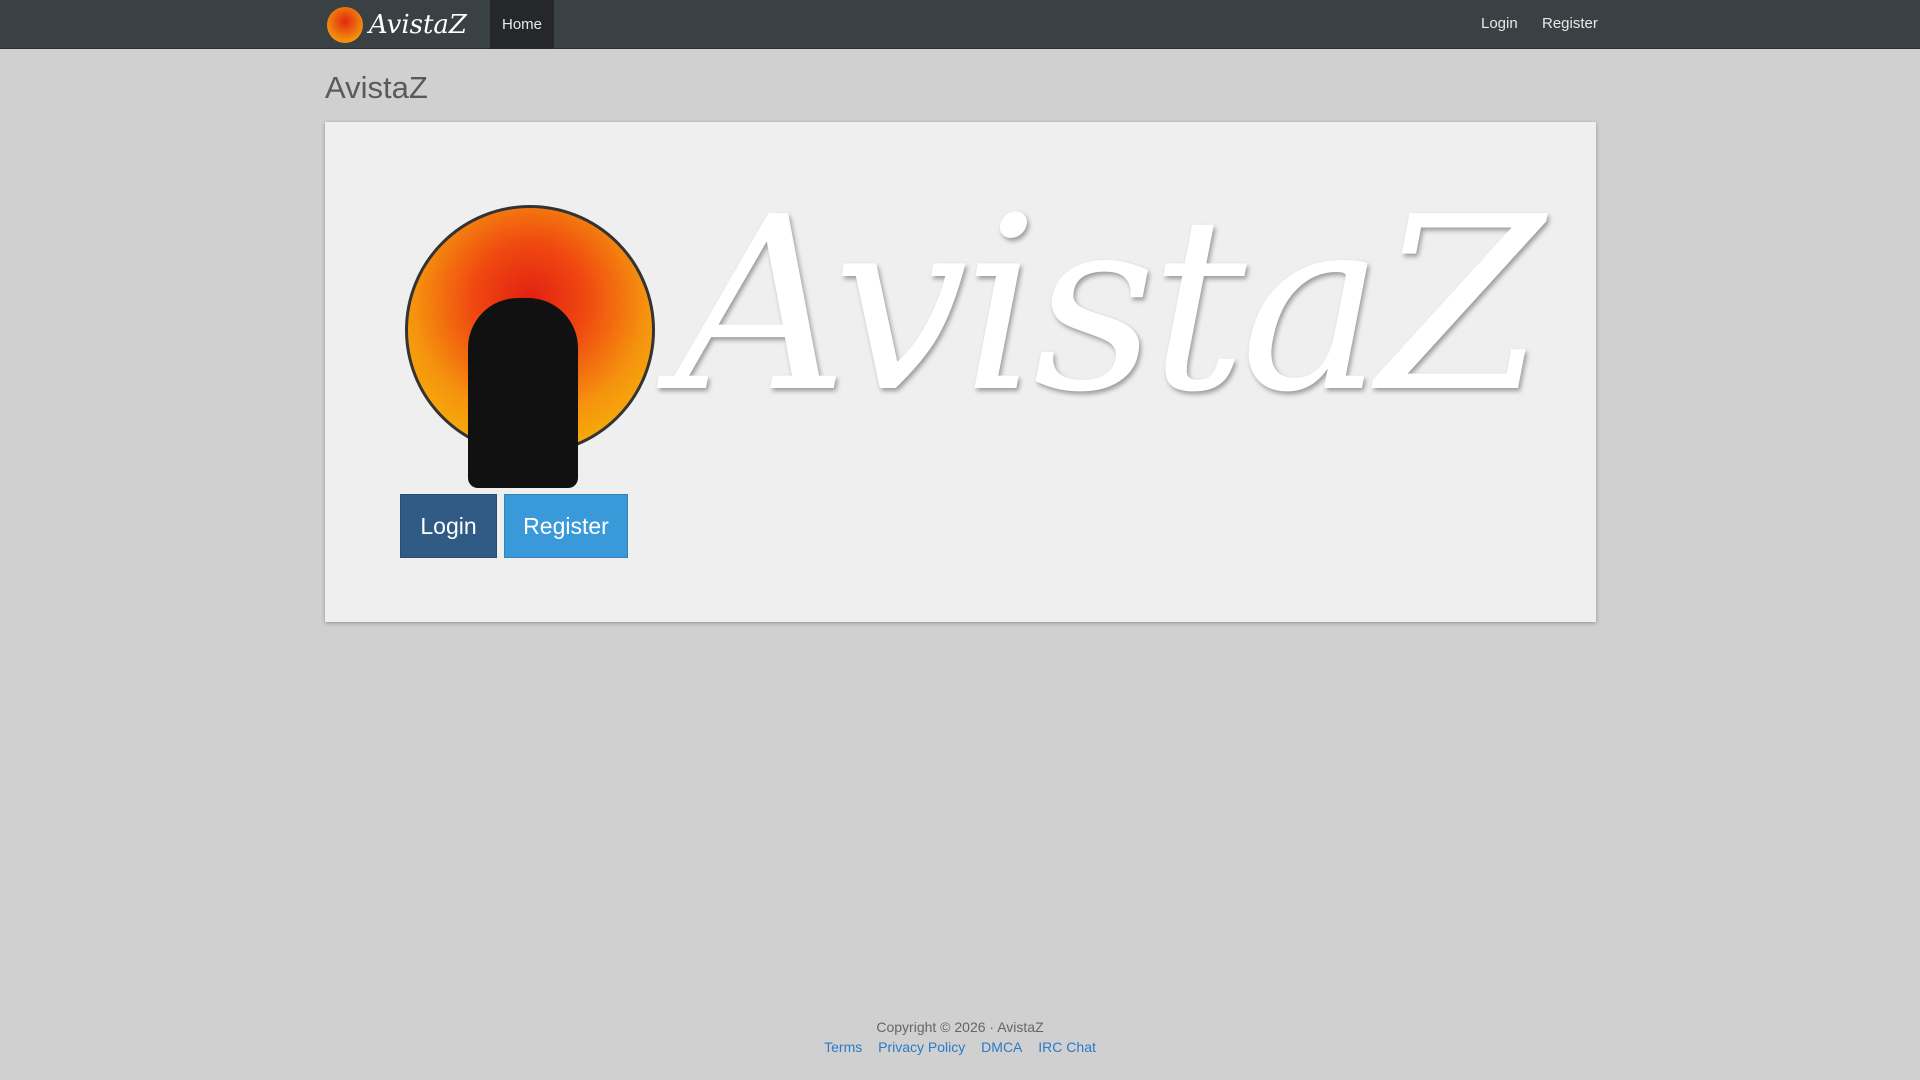 The height and width of the screenshot is (1080, 1920). Describe the element at coordinates (843, 1047) in the screenshot. I see `footer-terms-link: Terms` at that location.